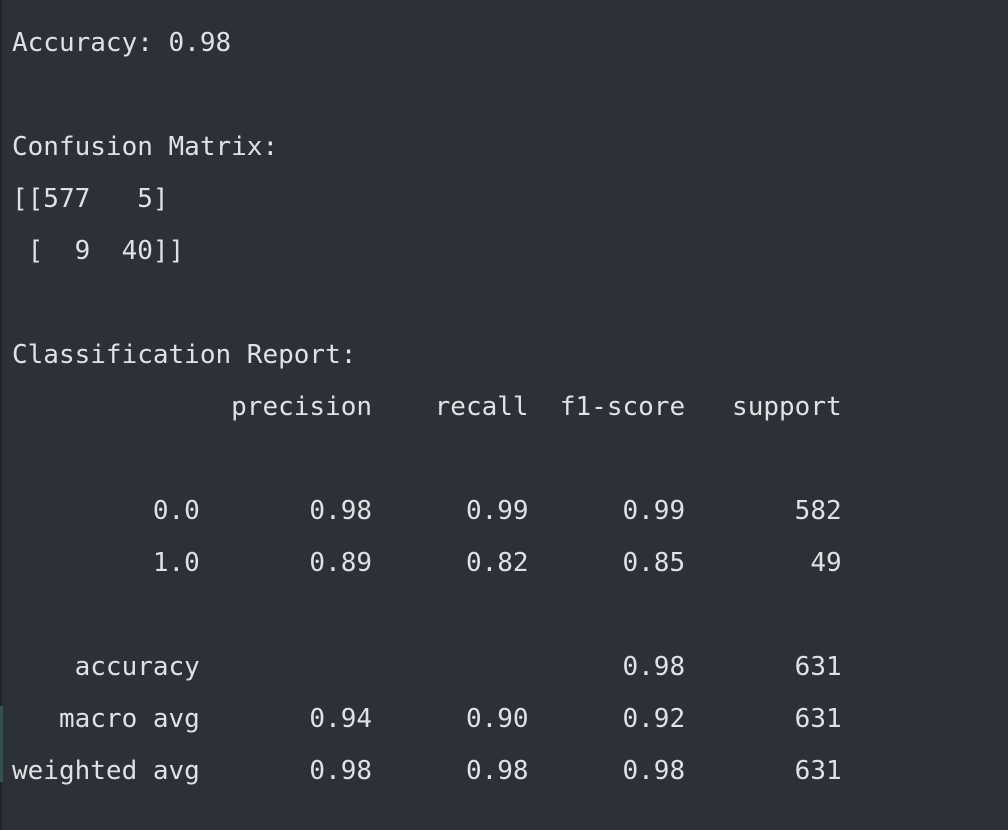 The height and width of the screenshot is (830, 1008). I want to click on gutter-change-marker, so click(1, 744).